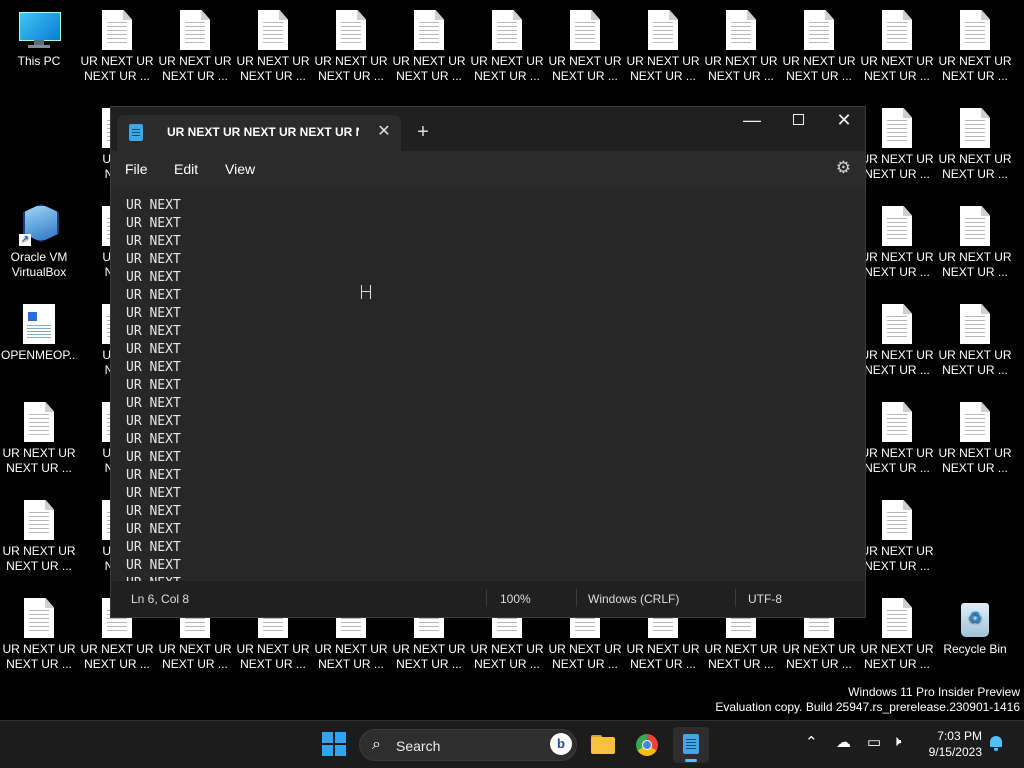  What do you see at coordinates (186, 169) in the screenshot?
I see `menu-edit: Edit` at bounding box center [186, 169].